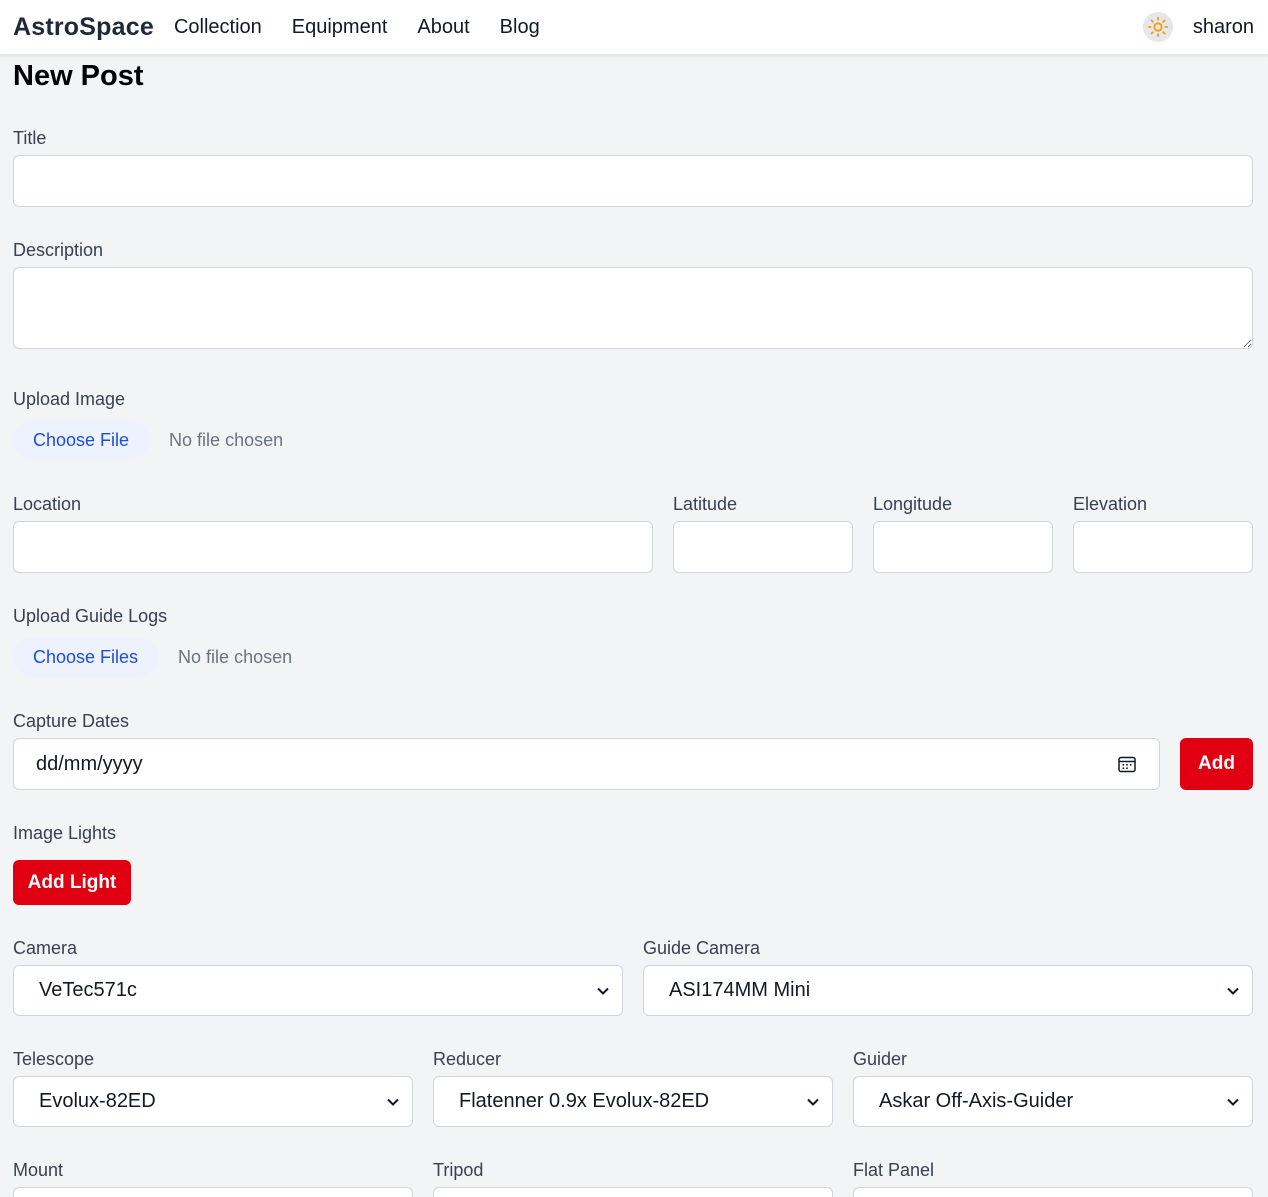 The width and height of the screenshot is (1268, 1197). What do you see at coordinates (65, 833) in the screenshot?
I see `image-lights-label: Image Lights` at bounding box center [65, 833].